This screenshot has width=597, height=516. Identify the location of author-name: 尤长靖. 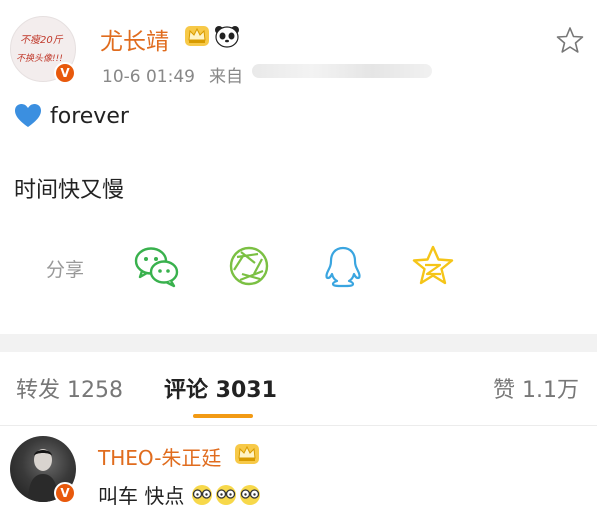
(134, 39).